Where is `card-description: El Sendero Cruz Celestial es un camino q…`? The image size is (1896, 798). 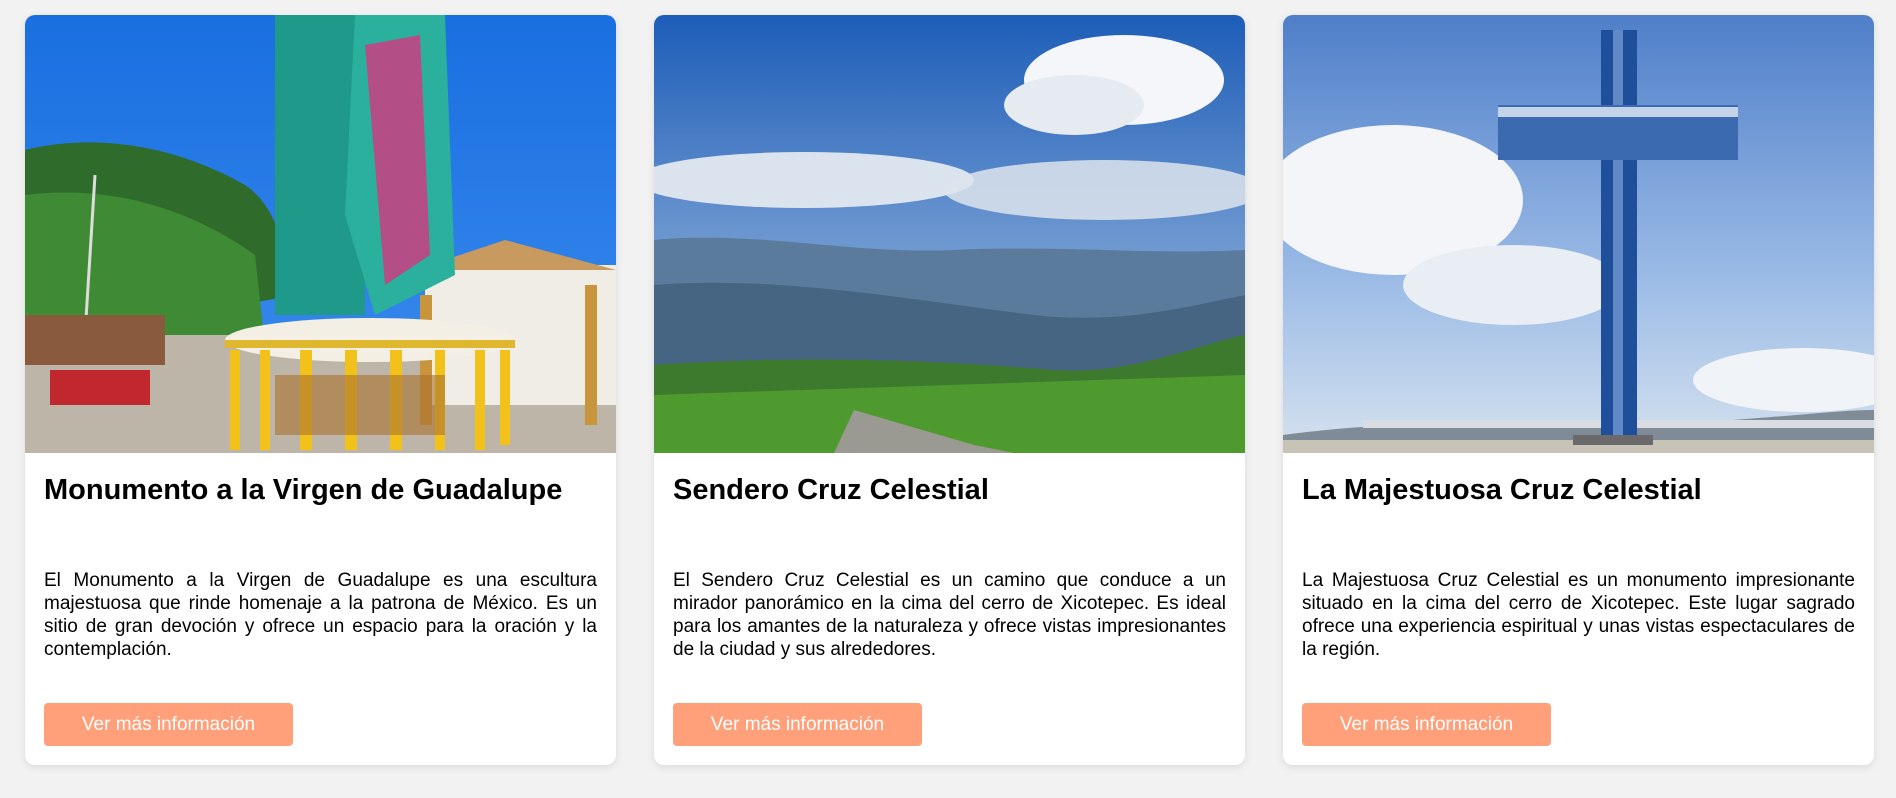 card-description: El Sendero Cruz Celestial es un camino q… is located at coordinates (949, 615).